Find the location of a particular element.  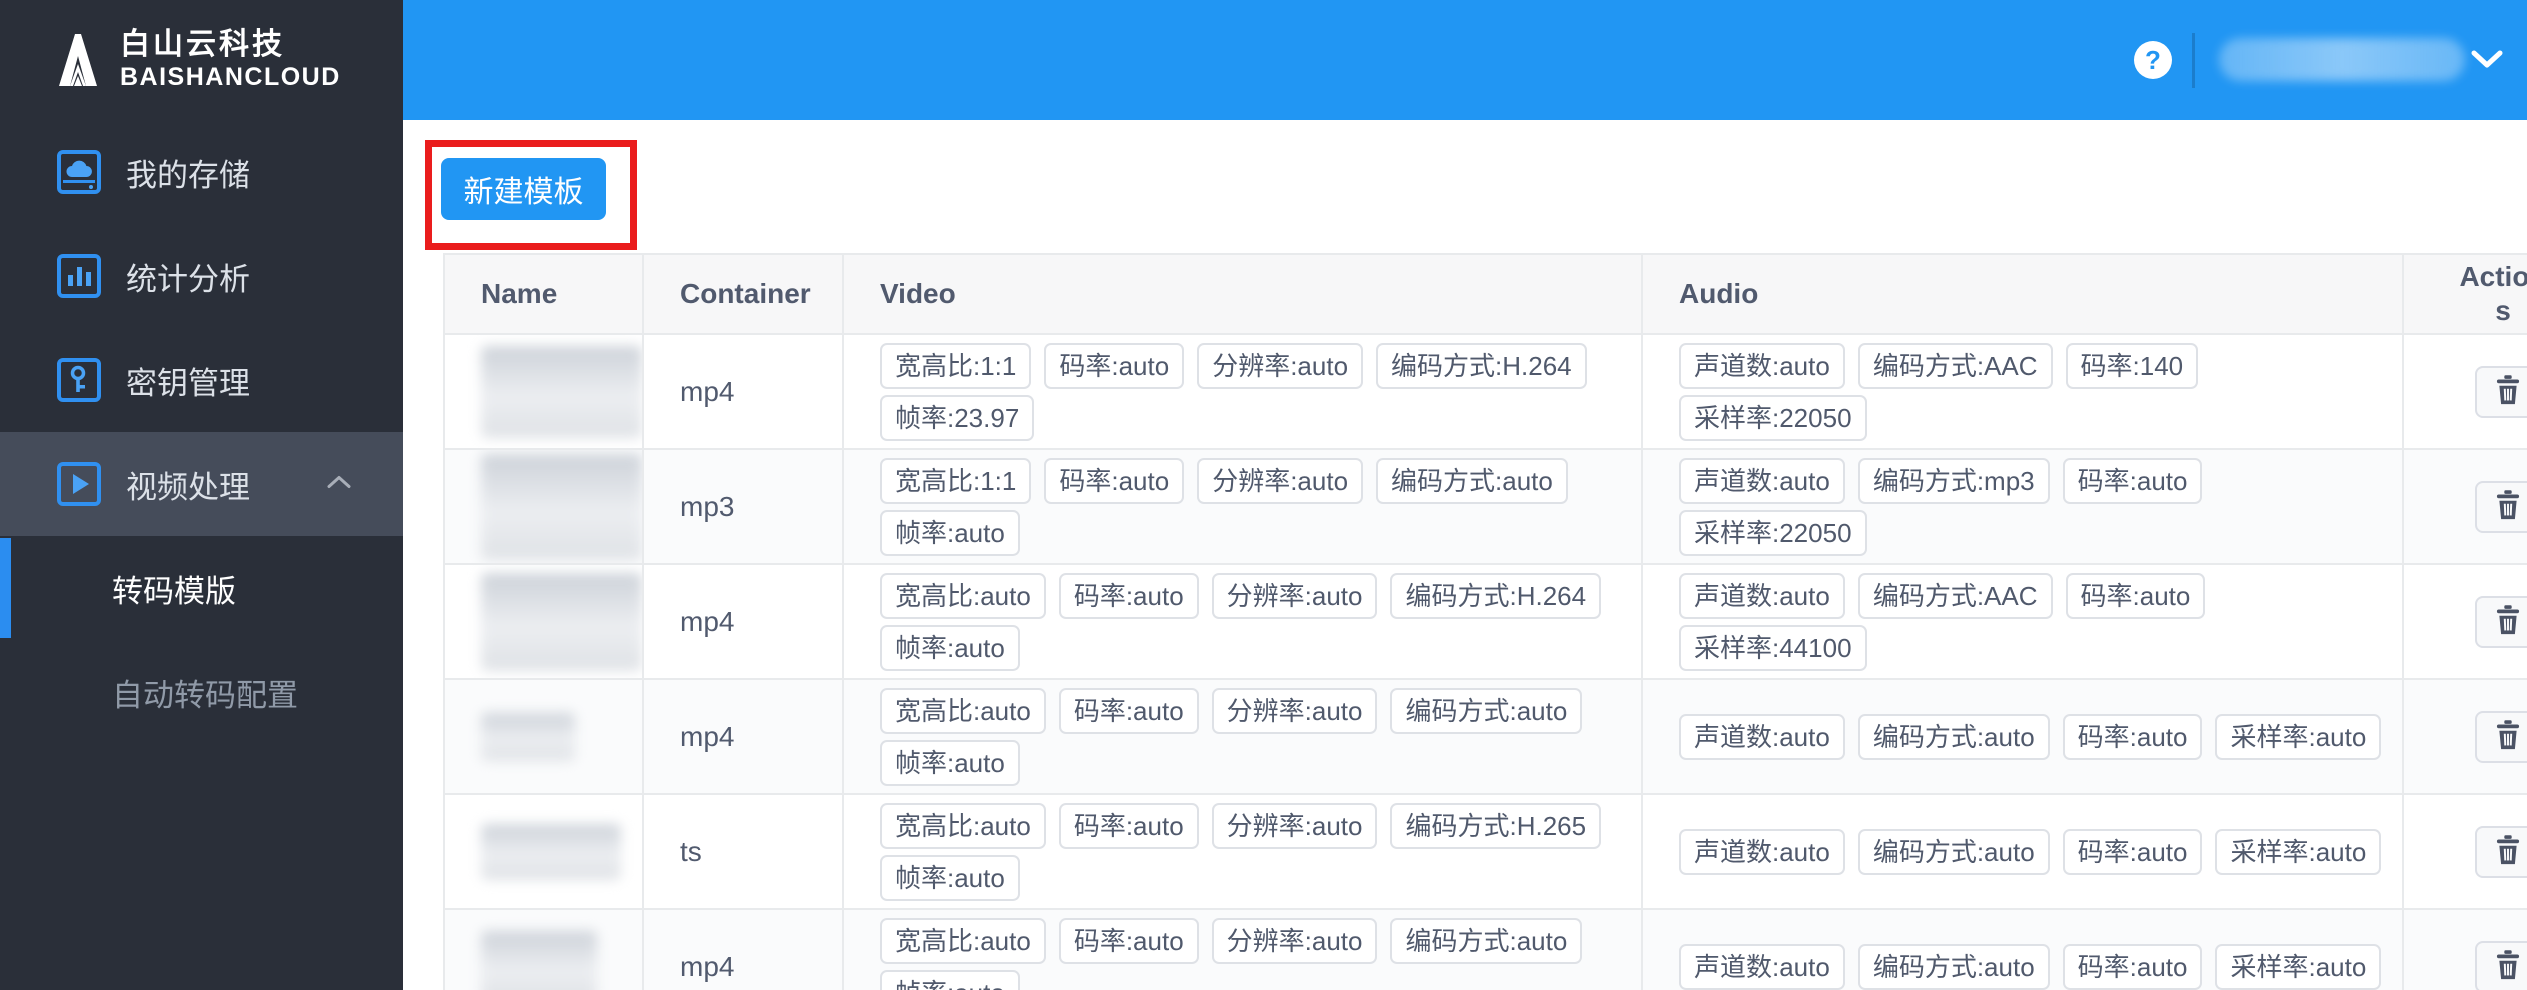

param-tag: 编码方式:AAC is located at coordinates (1955, 595).